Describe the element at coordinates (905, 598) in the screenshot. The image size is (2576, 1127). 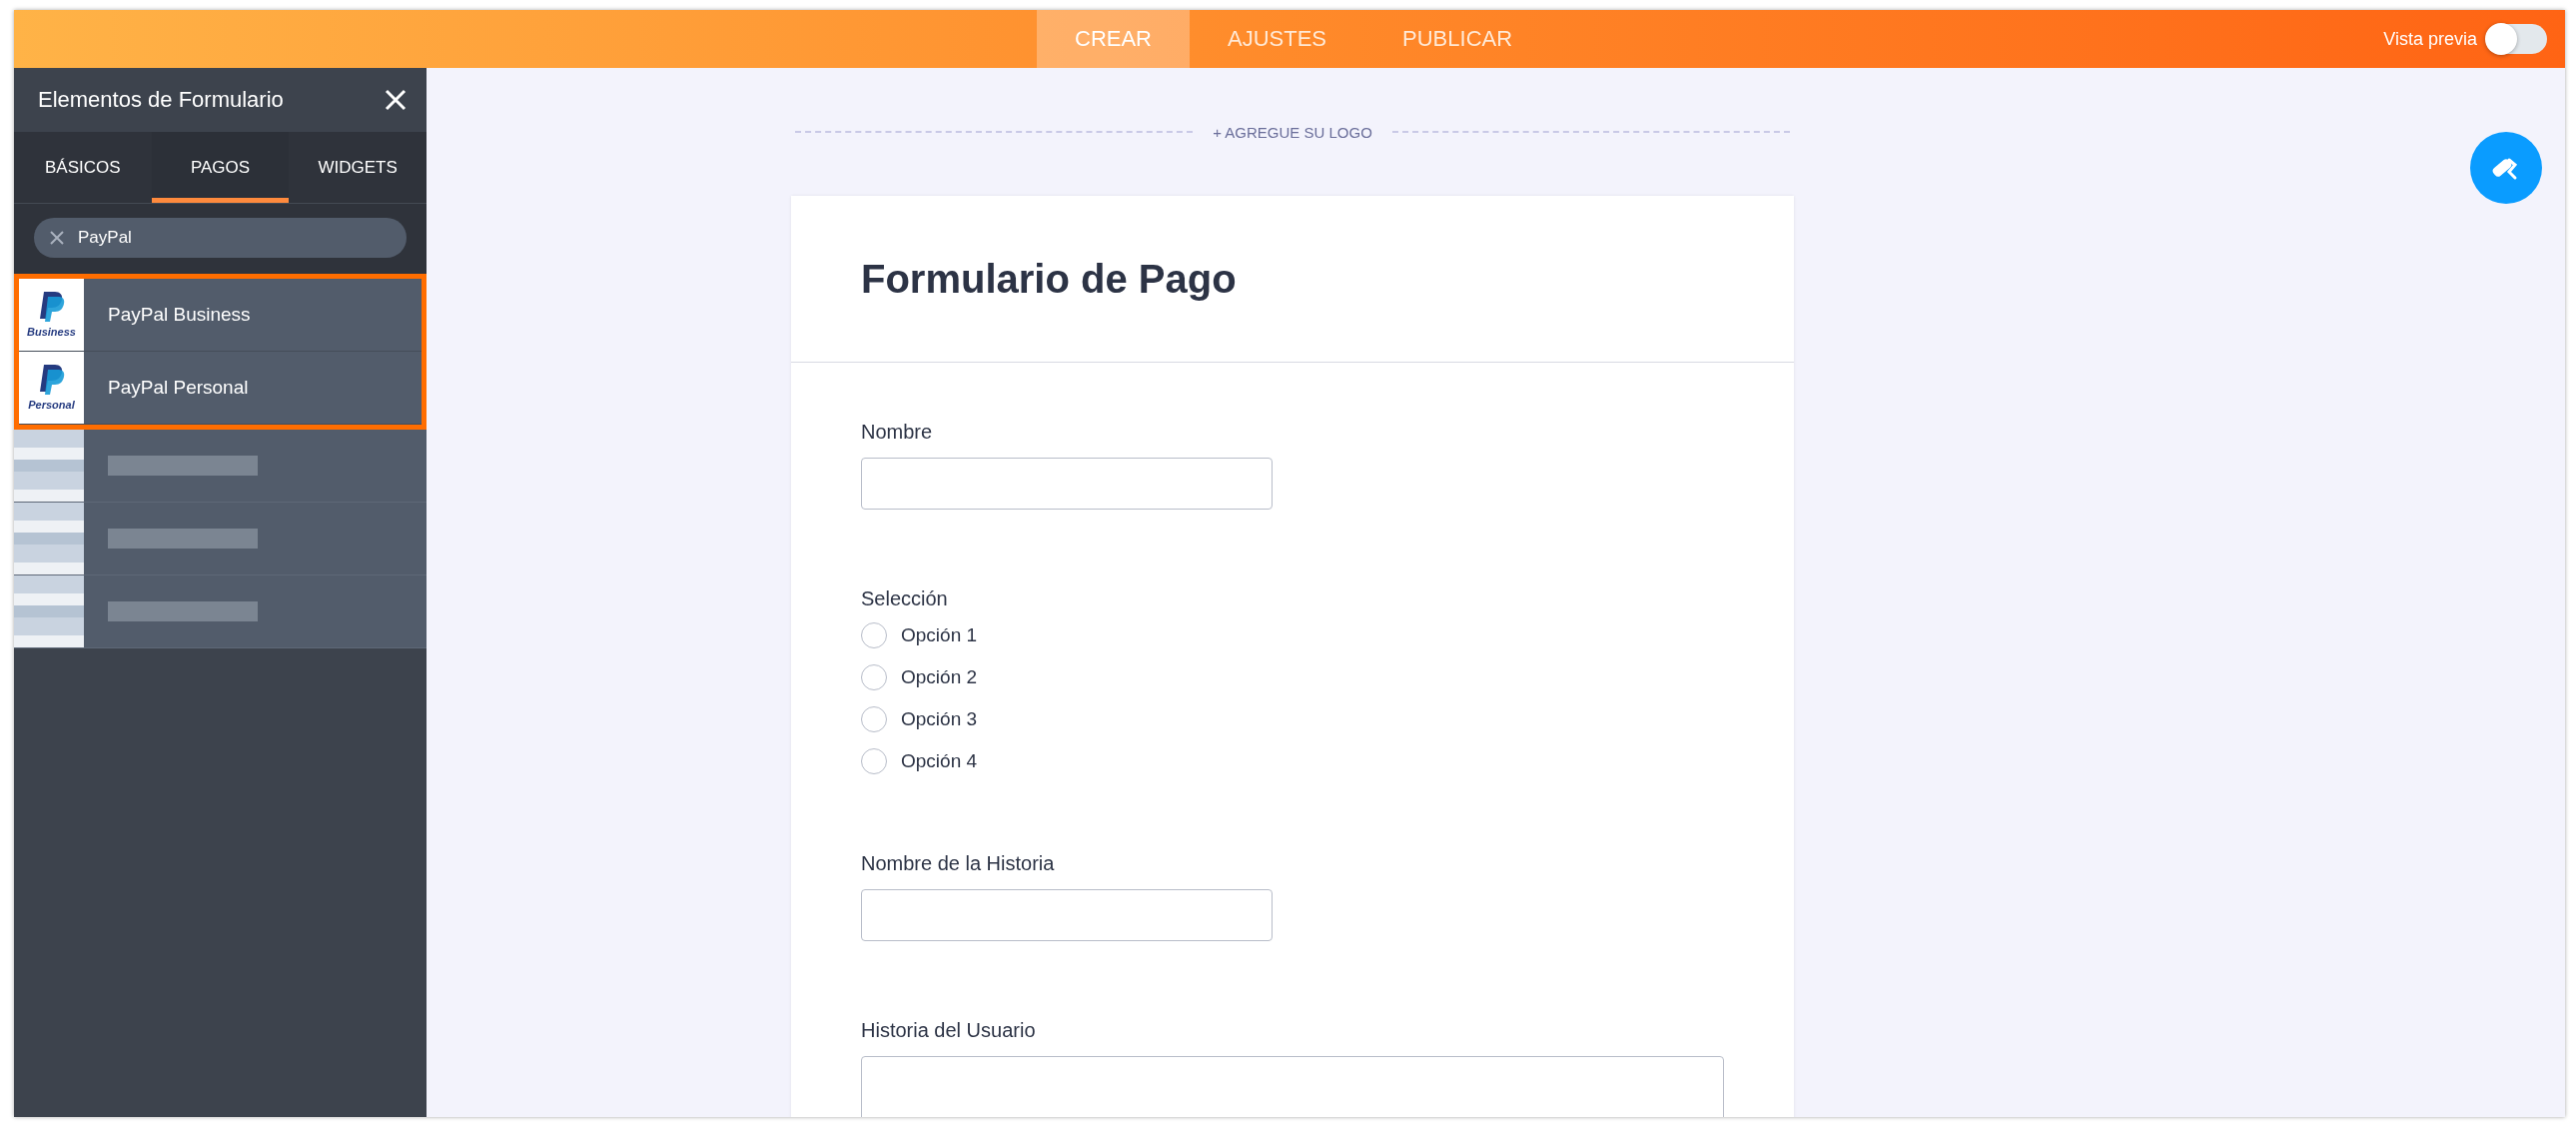
I see `field-label: Selección` at that location.